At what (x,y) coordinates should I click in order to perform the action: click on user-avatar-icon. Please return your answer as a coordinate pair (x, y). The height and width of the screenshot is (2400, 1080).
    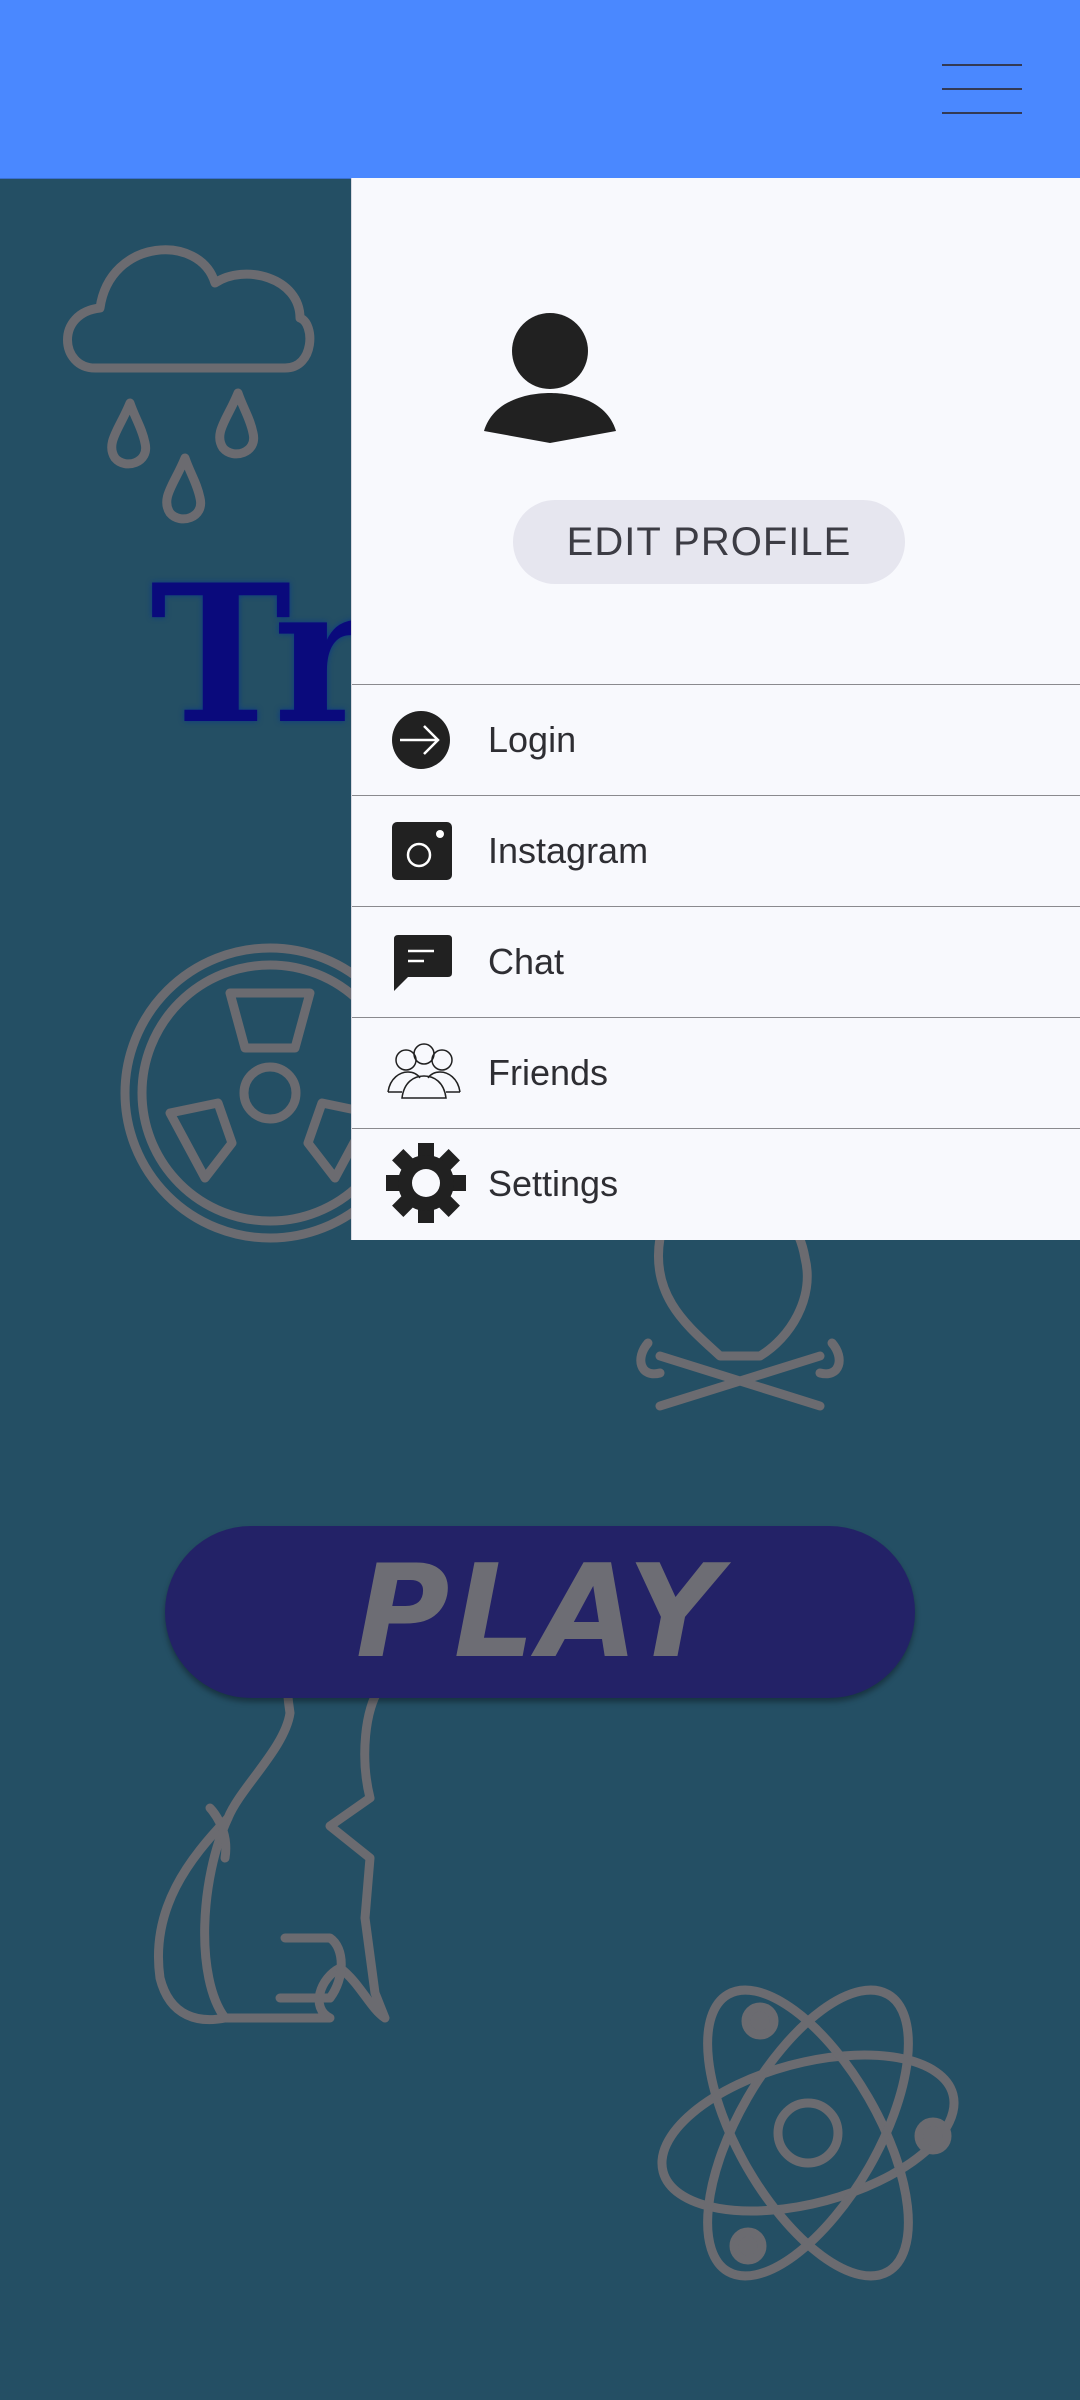
    Looking at the image, I should click on (550, 383).